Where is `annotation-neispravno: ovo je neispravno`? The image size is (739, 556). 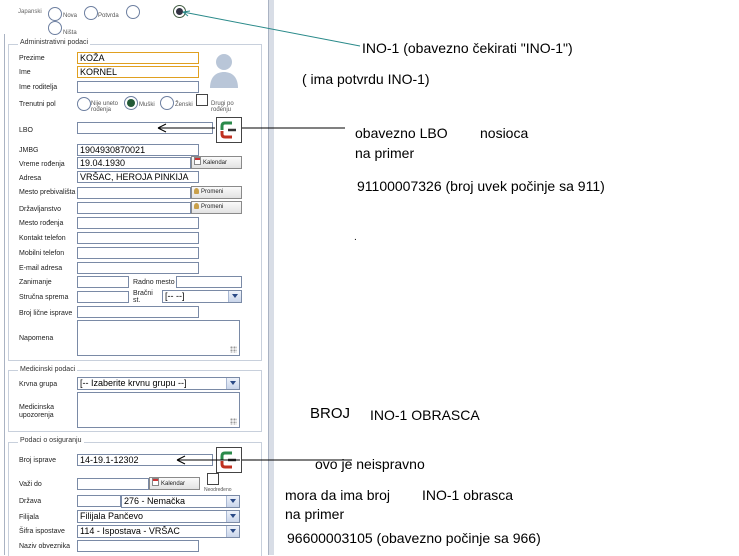
annotation-neispravno: ovo je neispravno is located at coordinates (370, 464).